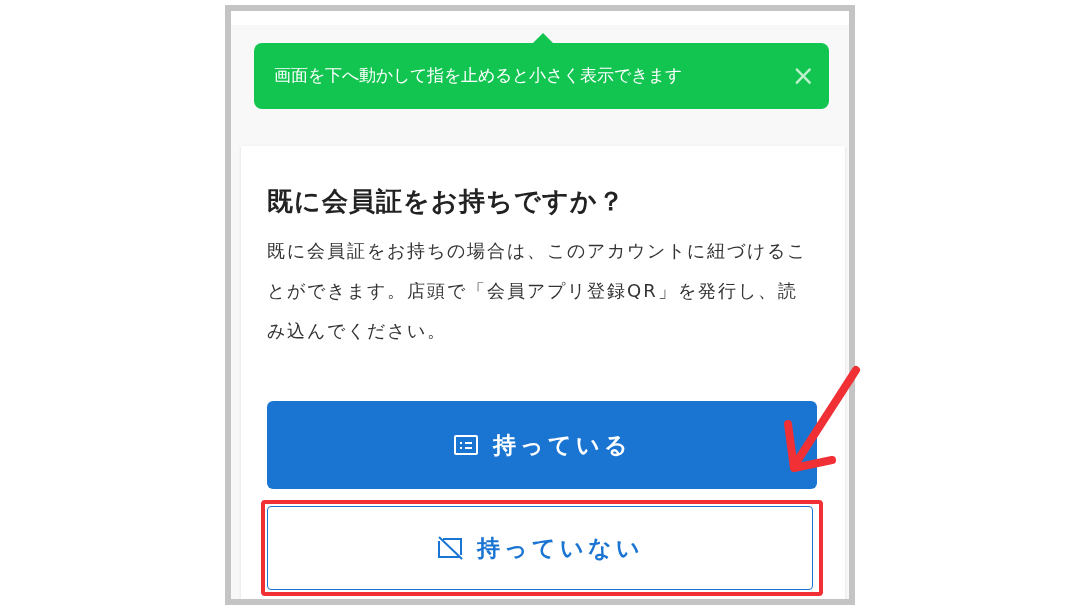 This screenshot has width=1080, height=613. What do you see at coordinates (449, 548) in the screenshot?
I see `crossed-card-icon` at bounding box center [449, 548].